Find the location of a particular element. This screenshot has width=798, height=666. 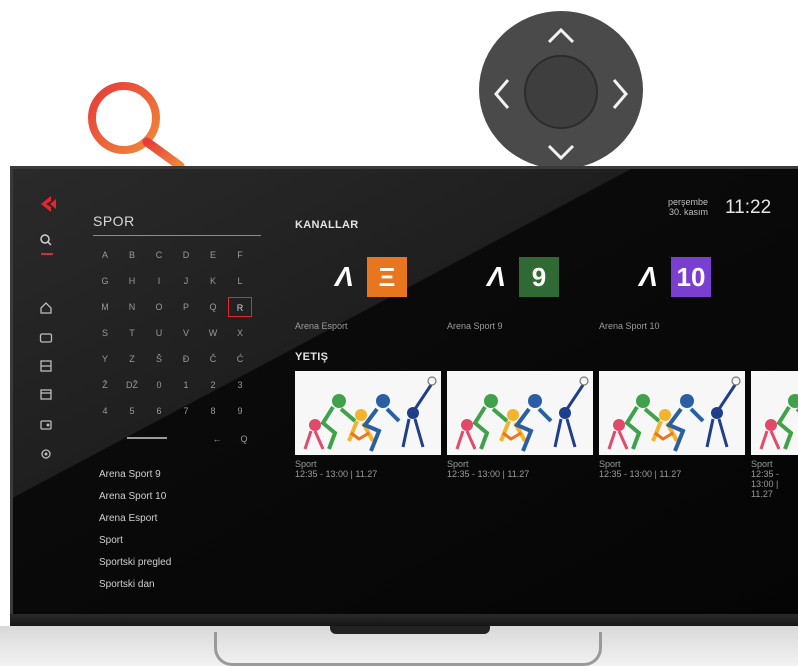

channel-logo-arena-esport: Ʌ Ξ is located at coordinates (372, 277).